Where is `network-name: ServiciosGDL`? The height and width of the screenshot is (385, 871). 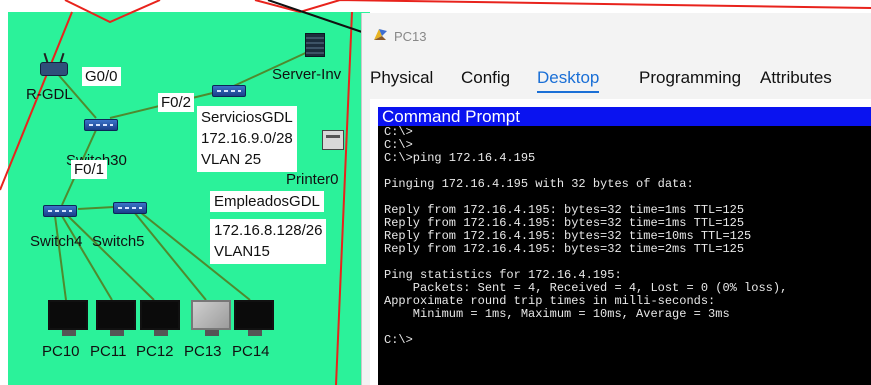 network-name: ServiciosGDL is located at coordinates (247, 117).